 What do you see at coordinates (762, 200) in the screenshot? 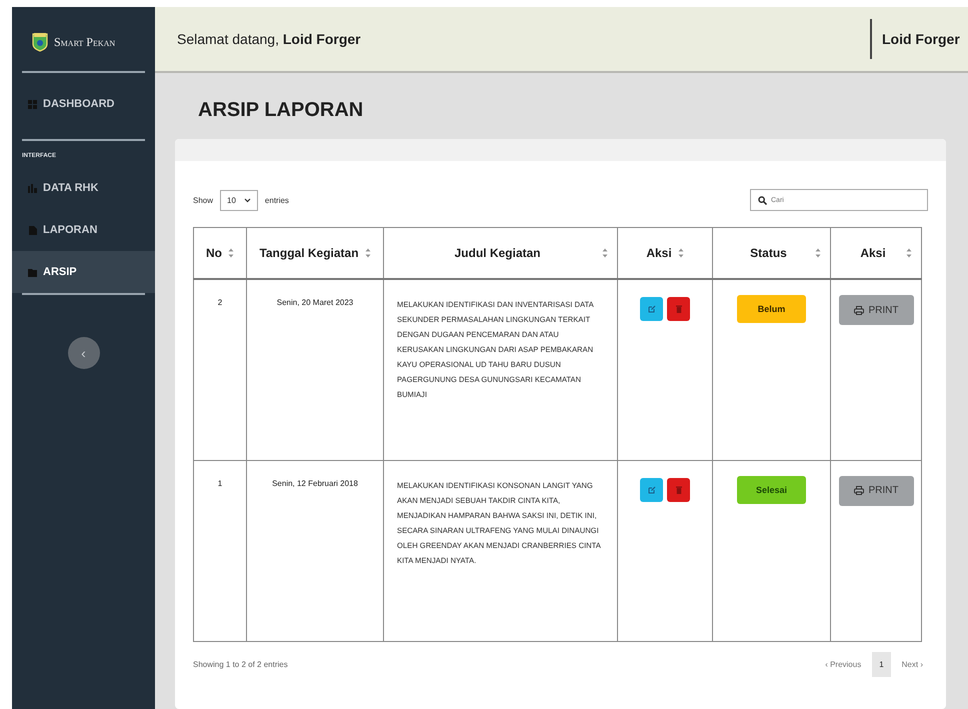
I see `search-icon` at bounding box center [762, 200].